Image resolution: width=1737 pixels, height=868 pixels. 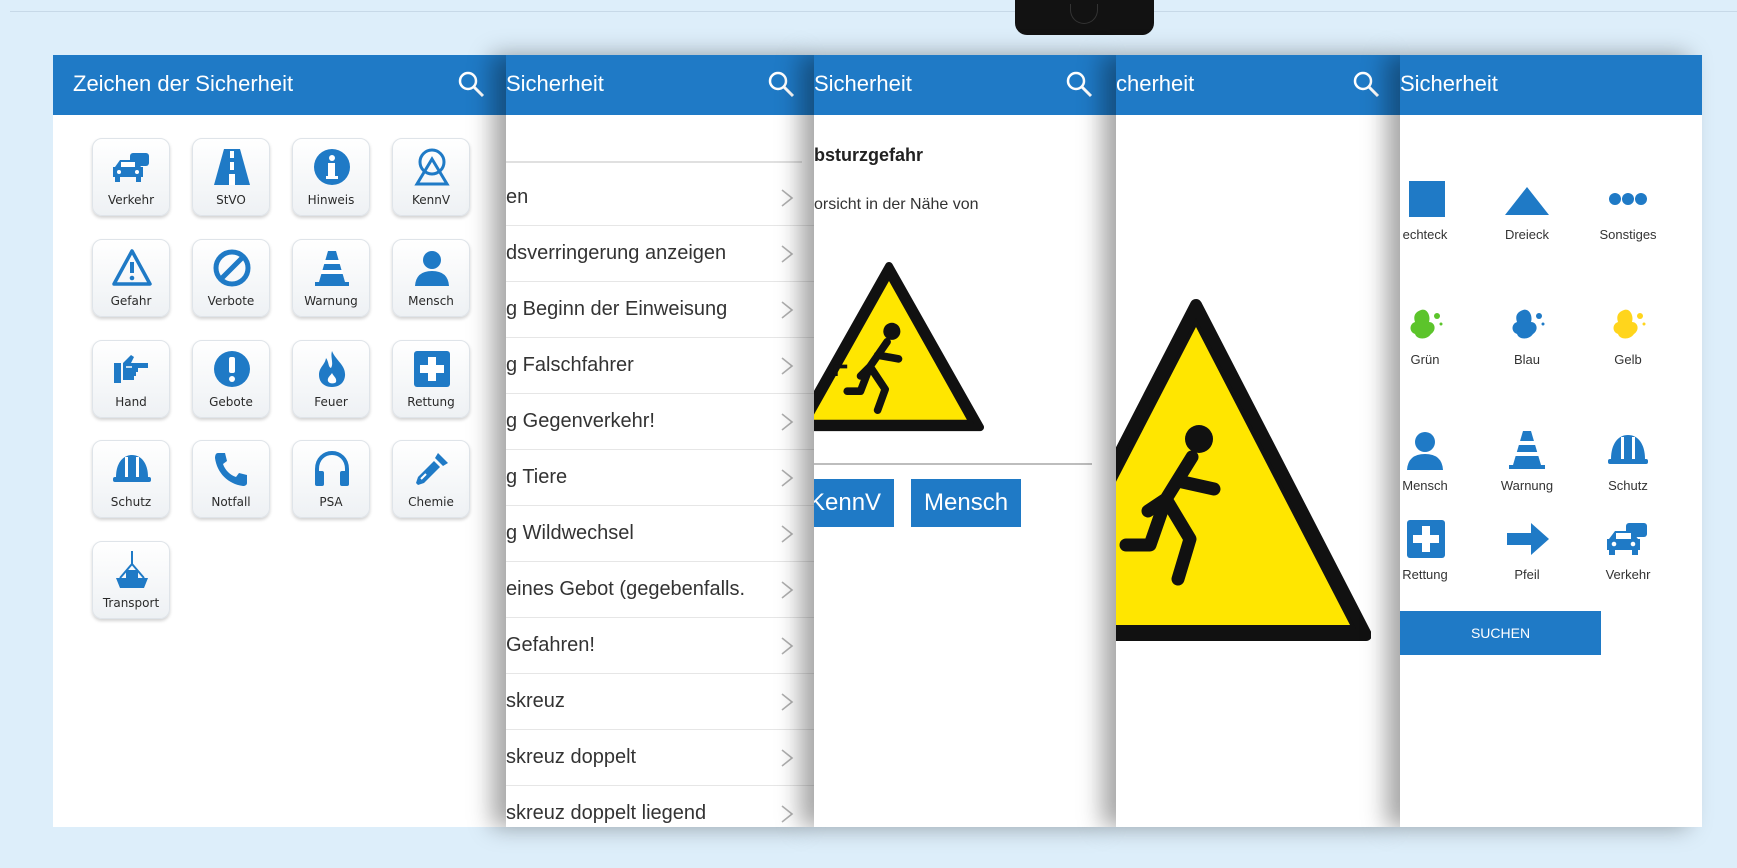 I want to click on filter-label: Schutz, so click(x=1628, y=485).